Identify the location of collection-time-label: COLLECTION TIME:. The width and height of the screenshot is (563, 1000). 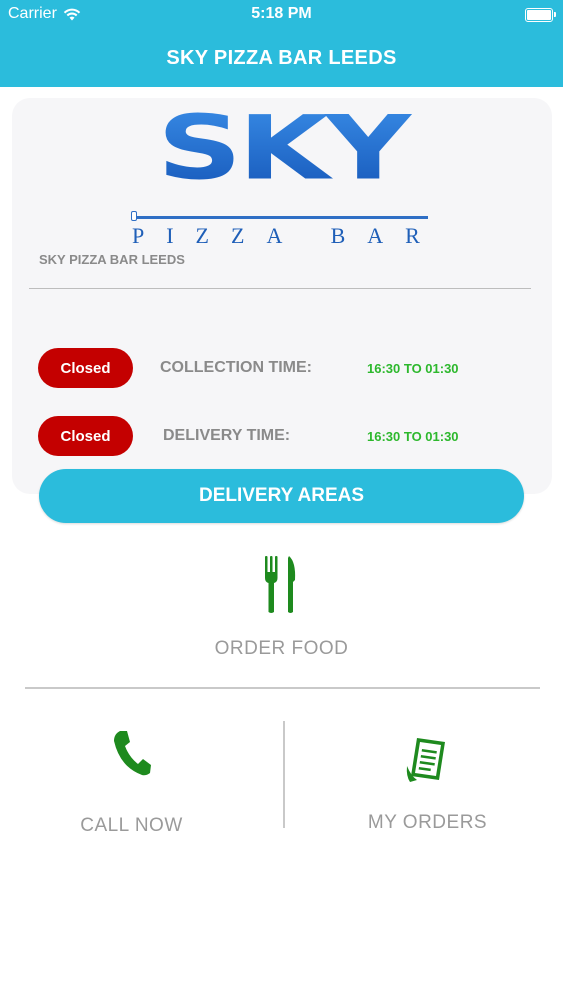
(236, 367).